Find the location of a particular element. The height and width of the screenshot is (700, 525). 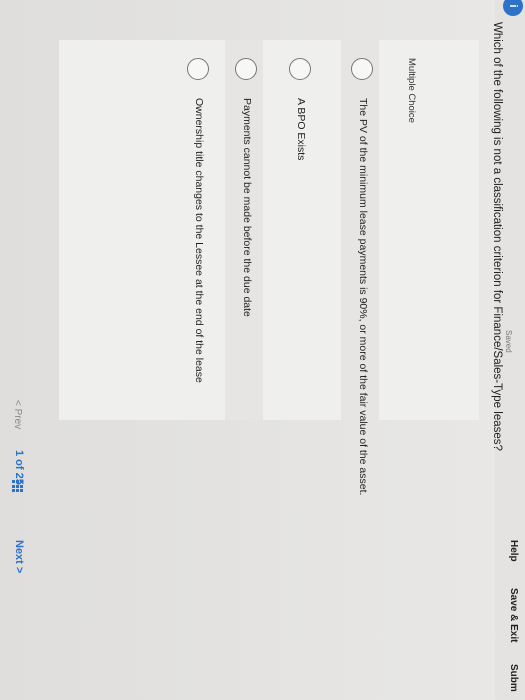

question-type-label: Multiple Choice is located at coordinates (411, 90).